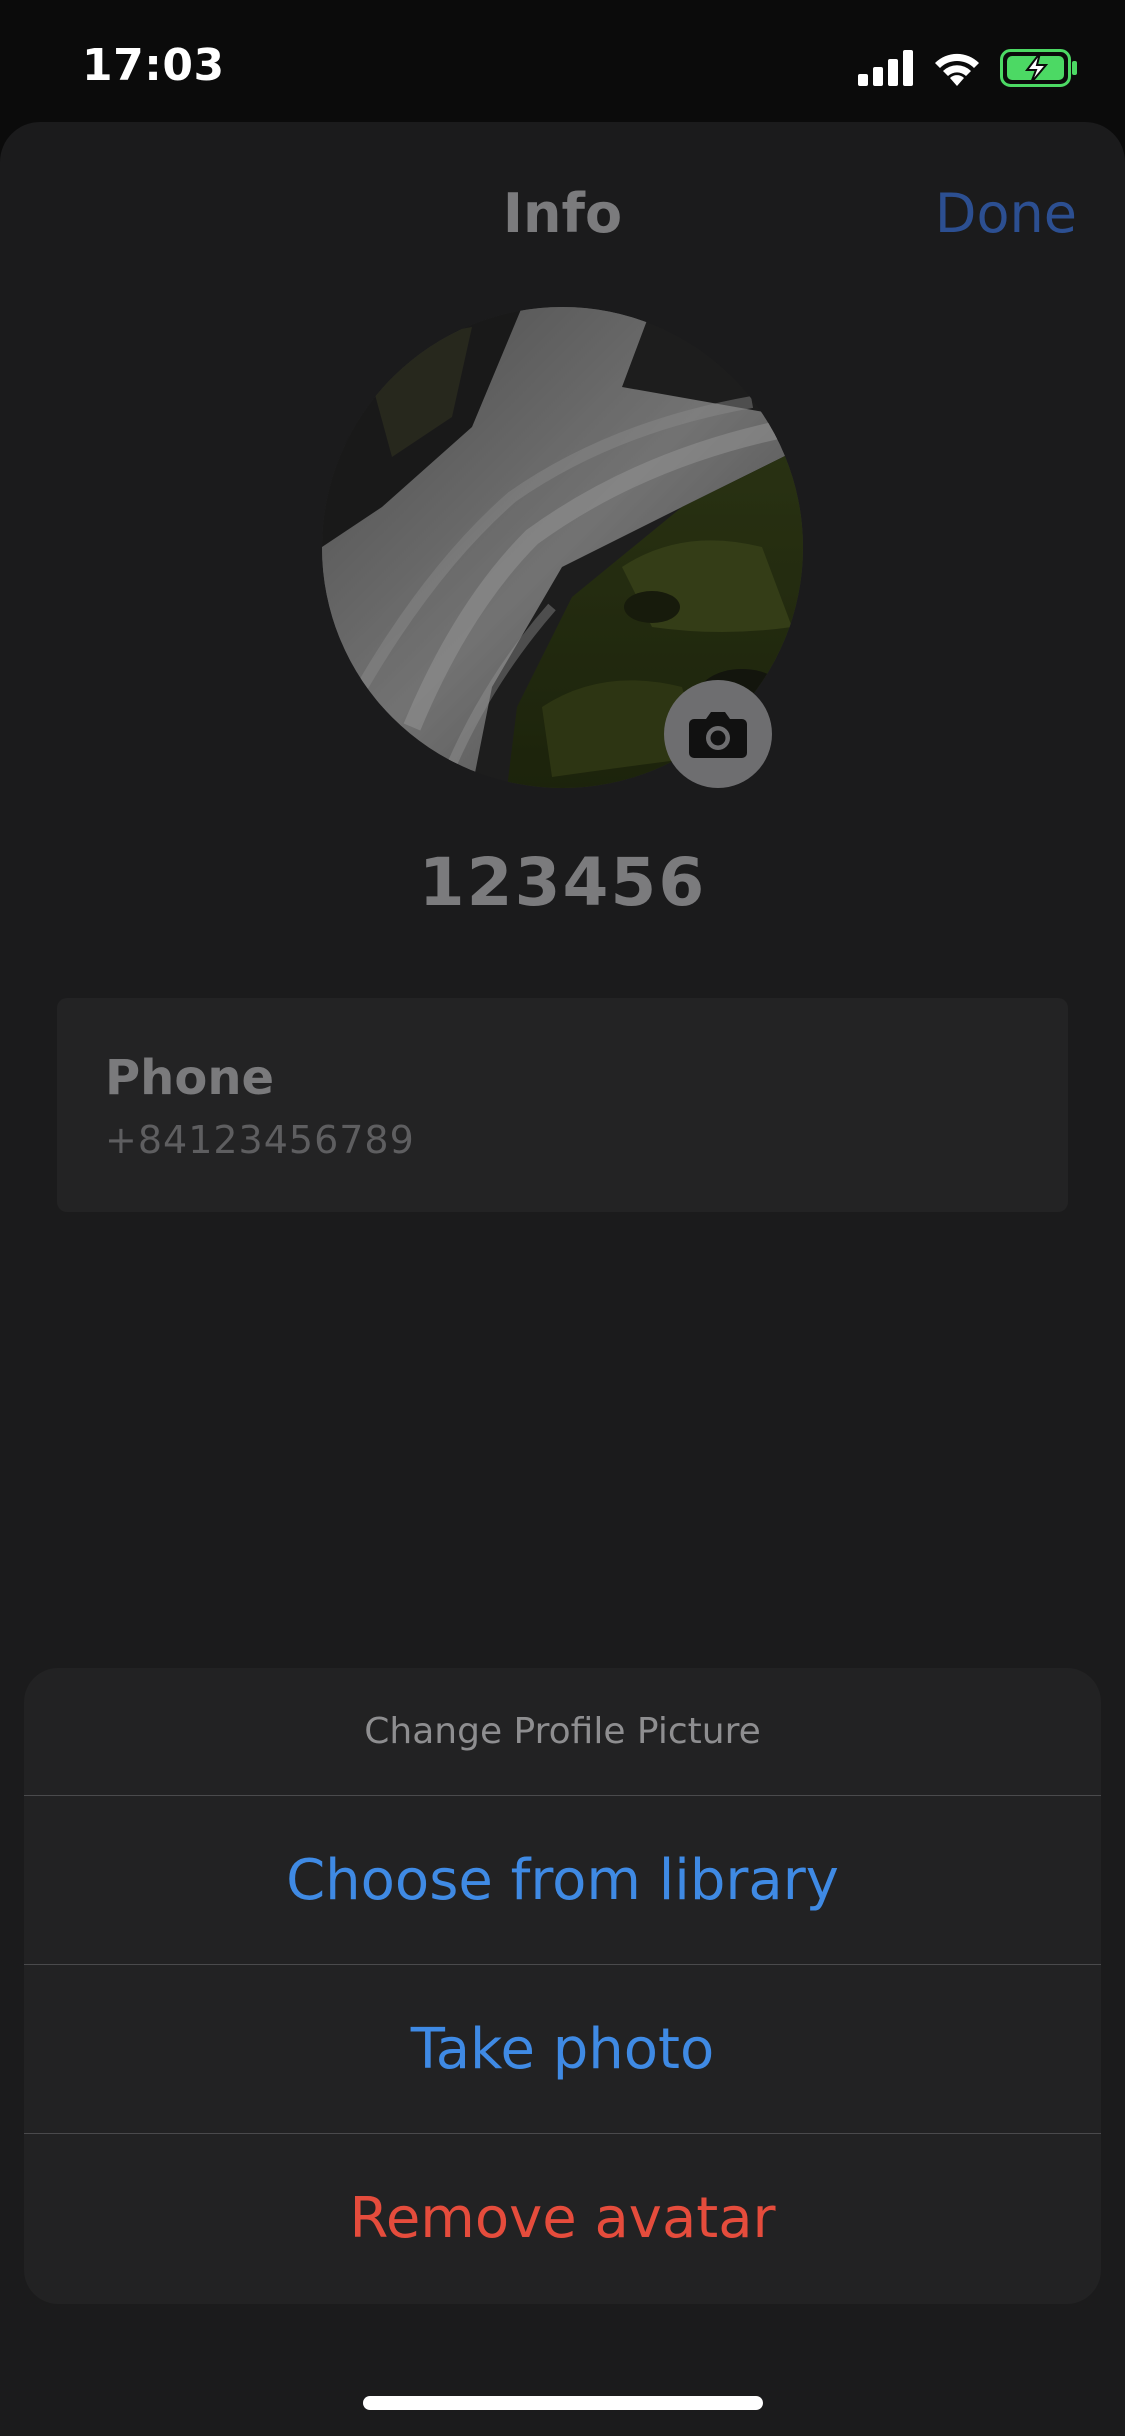 The width and height of the screenshot is (1125, 2436). What do you see at coordinates (562, 1880) in the screenshot?
I see `choose-from-library-button: Choose from library` at bounding box center [562, 1880].